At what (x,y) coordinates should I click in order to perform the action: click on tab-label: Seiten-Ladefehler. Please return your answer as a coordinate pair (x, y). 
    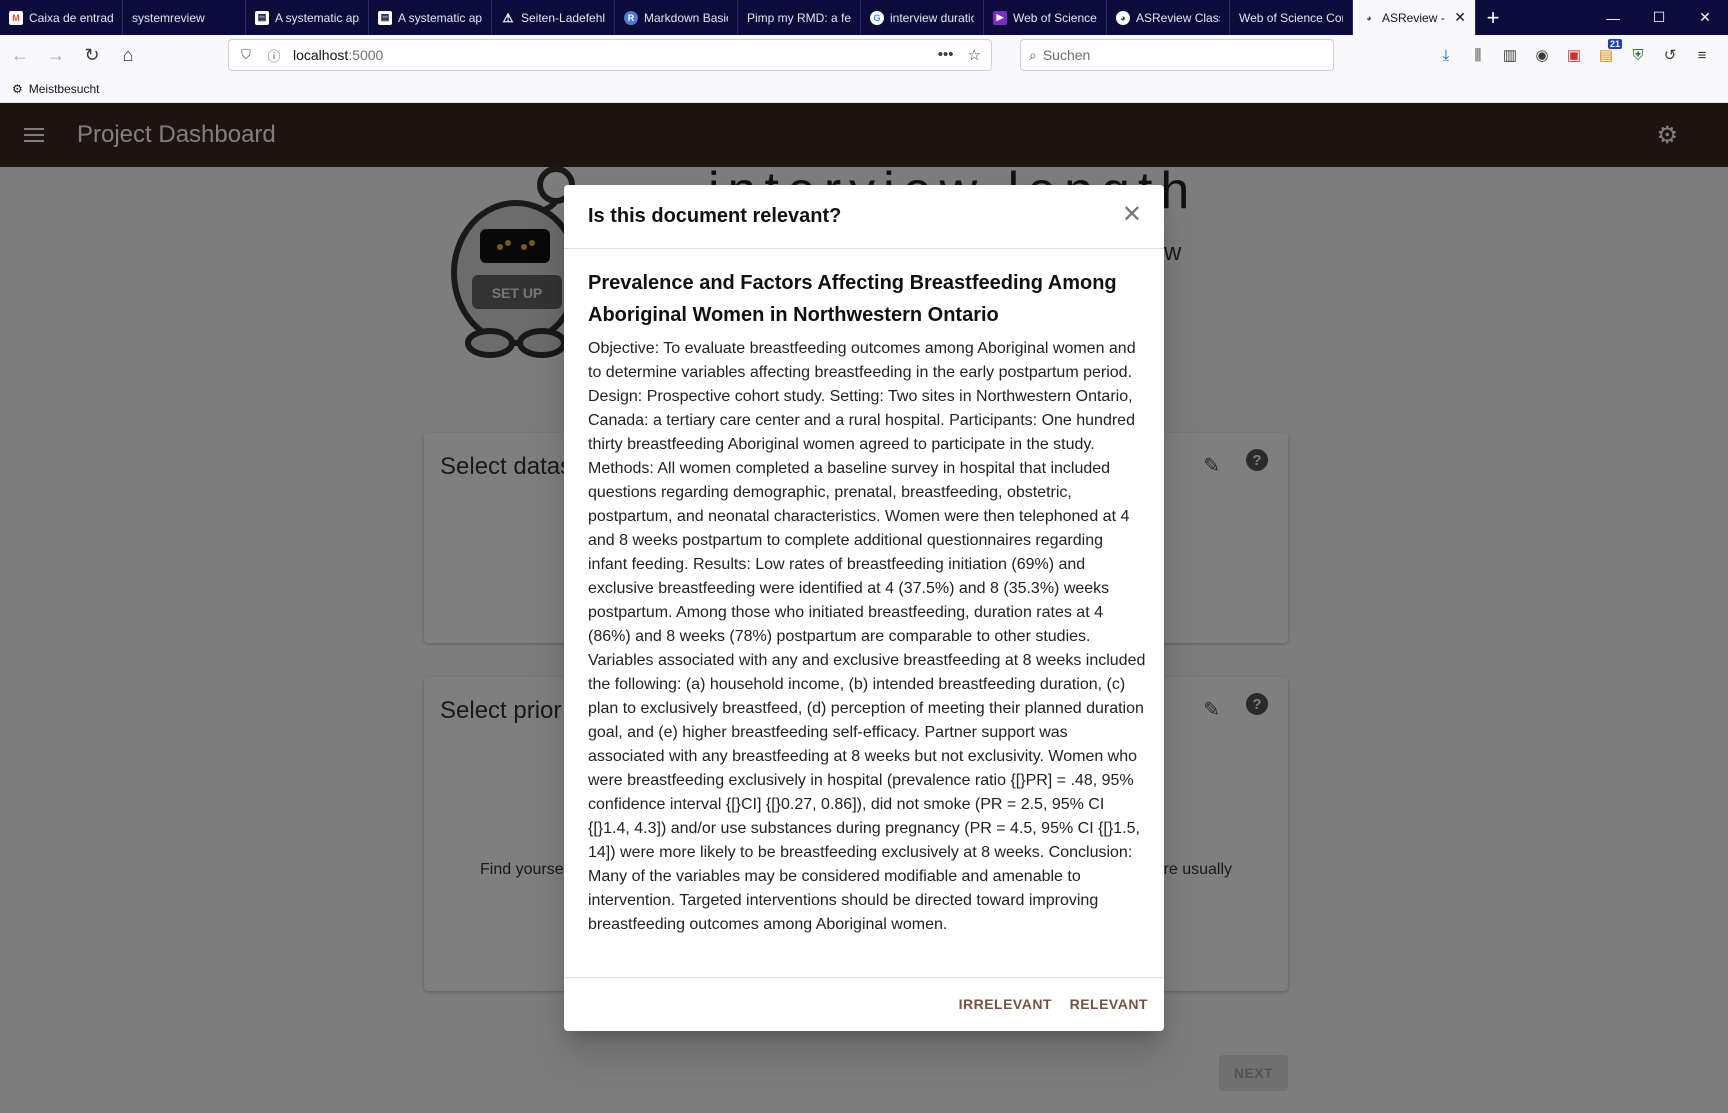
    Looking at the image, I should click on (563, 17).